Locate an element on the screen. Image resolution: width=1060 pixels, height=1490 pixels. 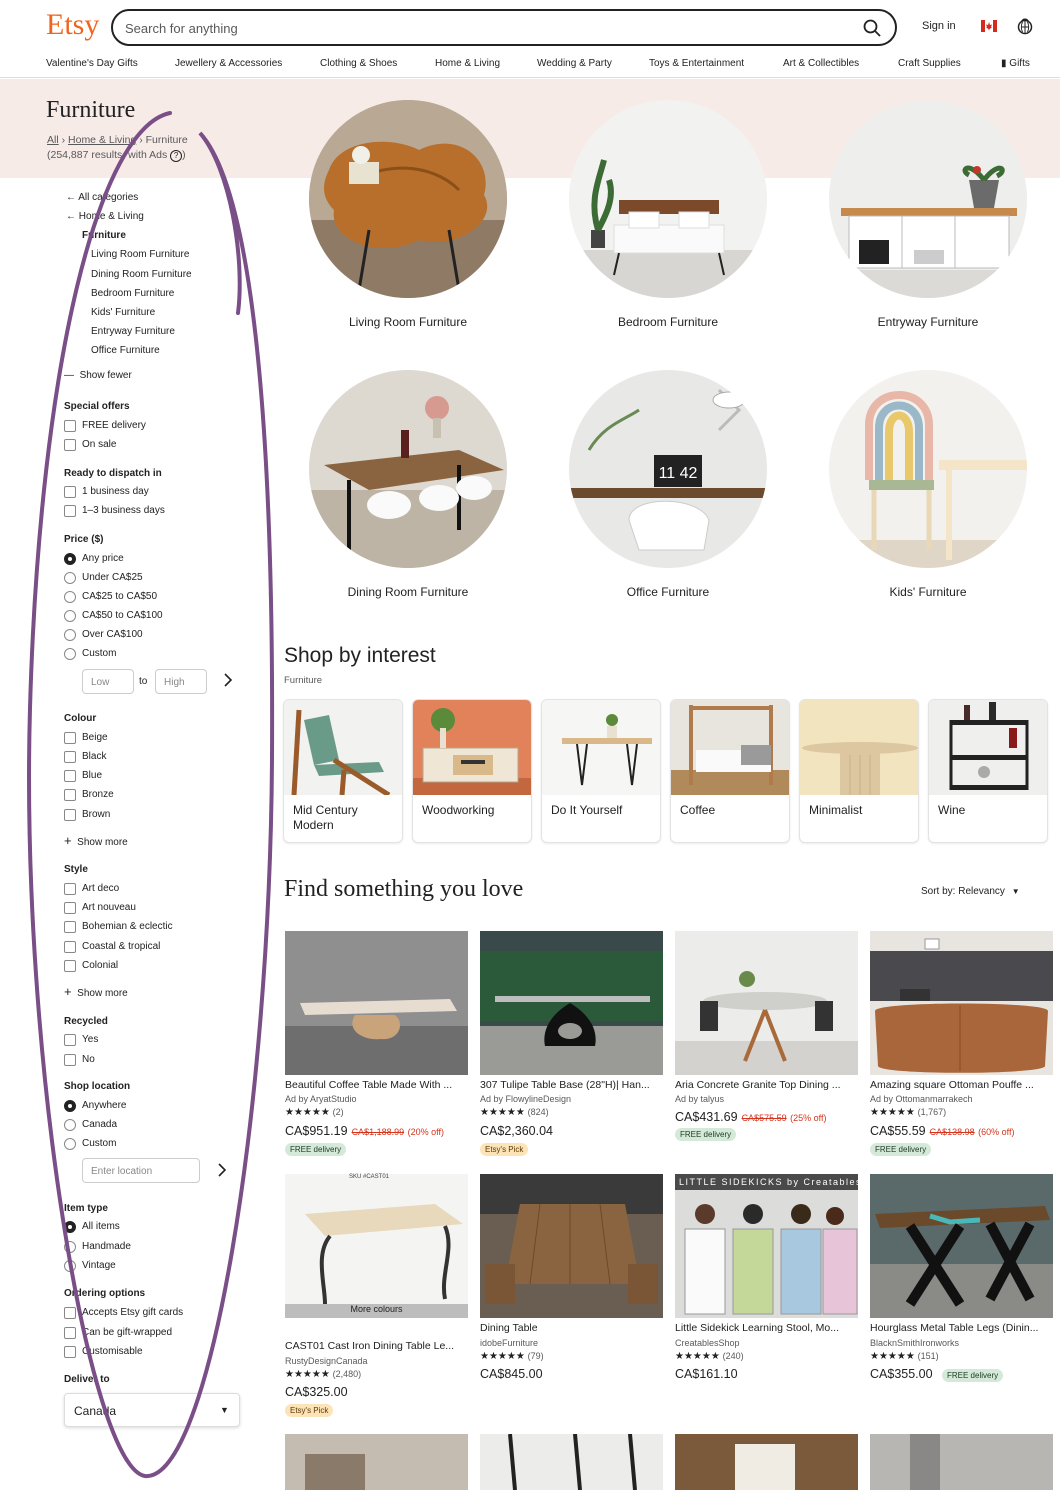
gifts-link: ▮ Gifts is located at coordinates (1015, 63).